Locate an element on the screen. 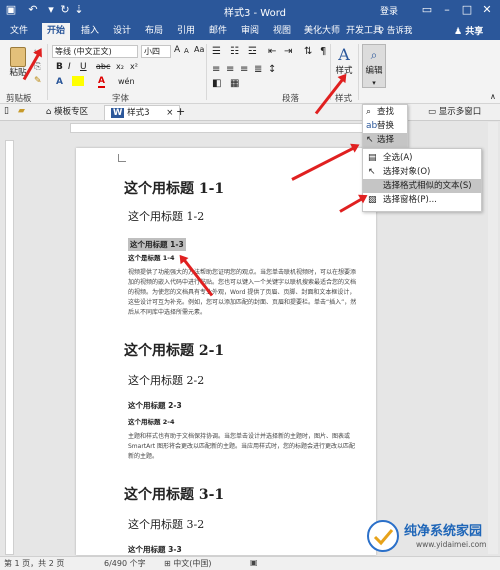 The width and height of the screenshot is (500, 570). redo-icon: ↻ is located at coordinates (65, 10).